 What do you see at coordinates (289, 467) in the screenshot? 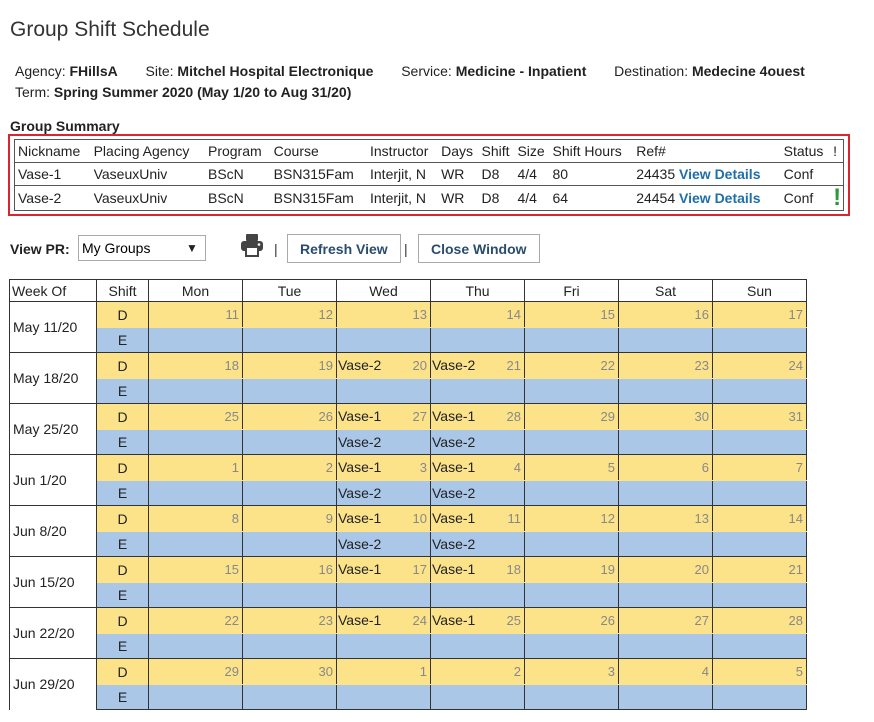
I see `day-shift-cell: 2` at bounding box center [289, 467].